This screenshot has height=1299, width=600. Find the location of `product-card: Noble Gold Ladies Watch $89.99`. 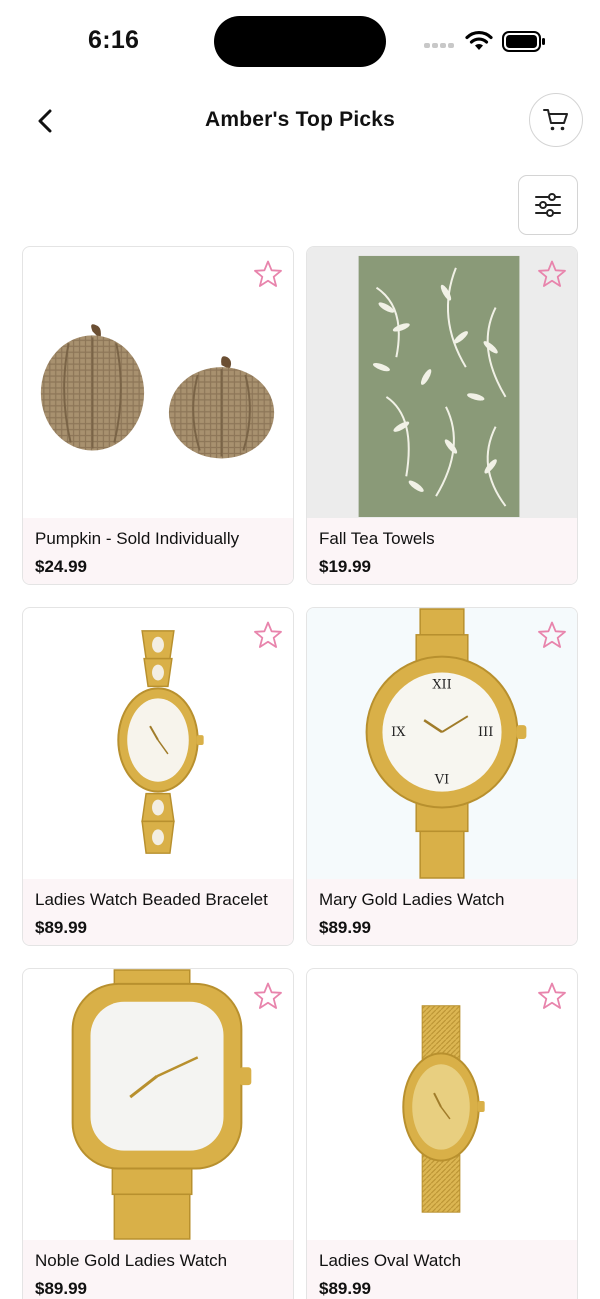

product-card: Noble Gold Ladies Watch $89.99 is located at coordinates (158, 1133).